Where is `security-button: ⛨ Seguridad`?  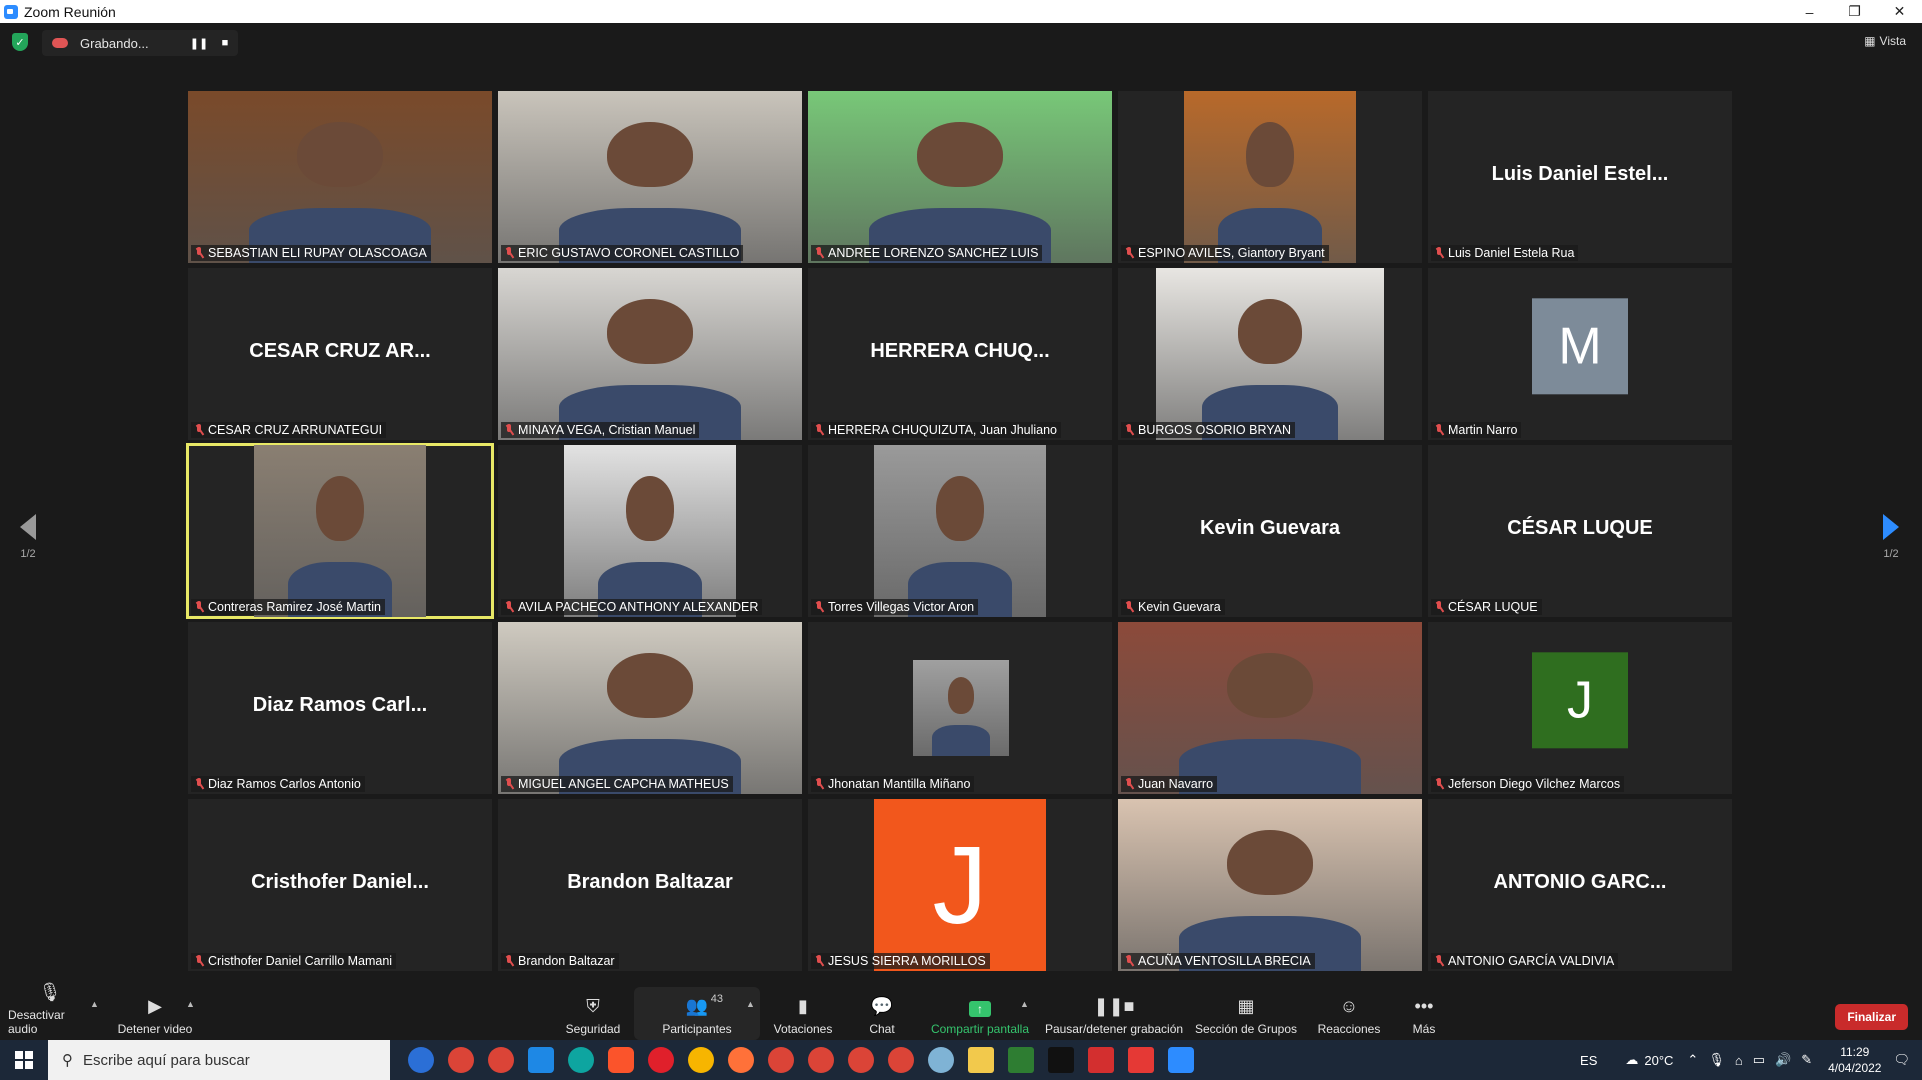
security-button: ⛨ Seguridad is located at coordinates (593, 1013).